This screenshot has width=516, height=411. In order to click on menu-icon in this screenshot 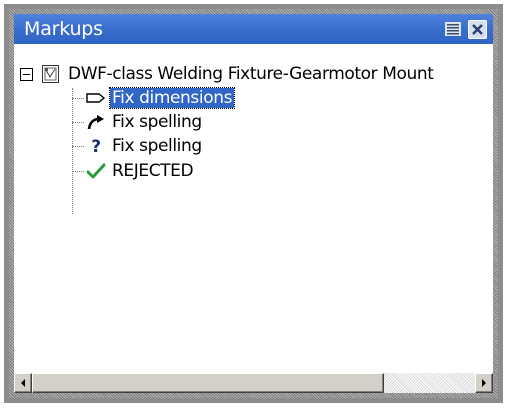, I will do `click(453, 29)`.